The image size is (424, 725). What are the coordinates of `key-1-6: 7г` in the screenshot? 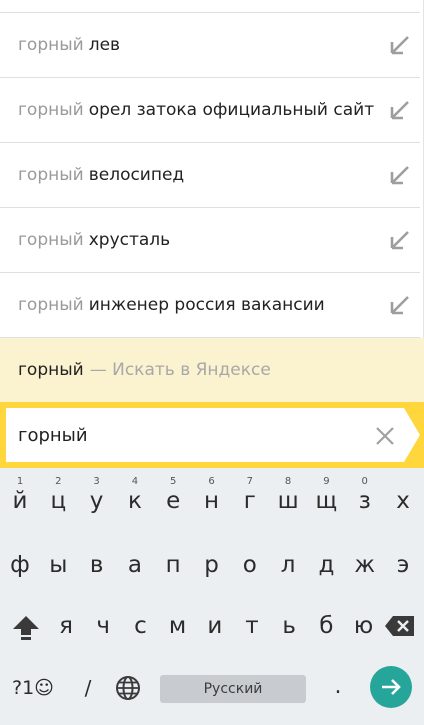 It's located at (250, 496).